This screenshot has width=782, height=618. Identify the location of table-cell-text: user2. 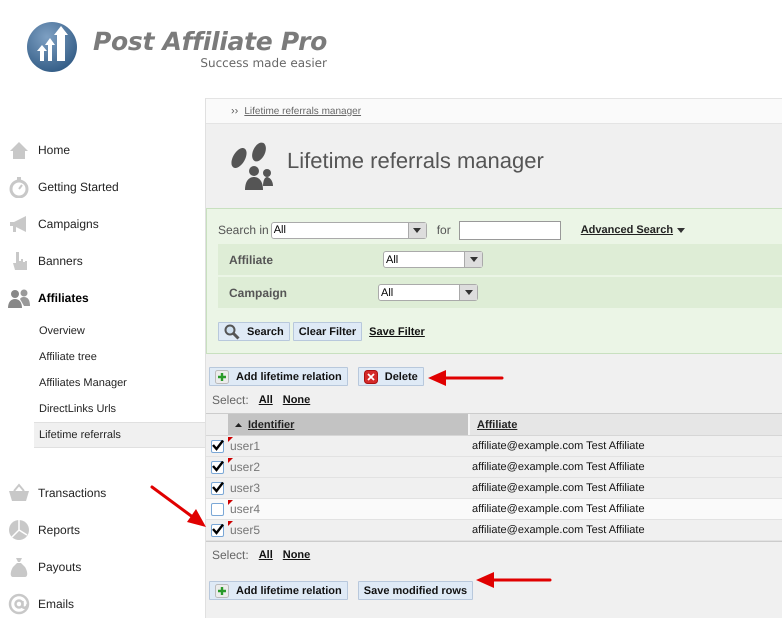
(245, 467).